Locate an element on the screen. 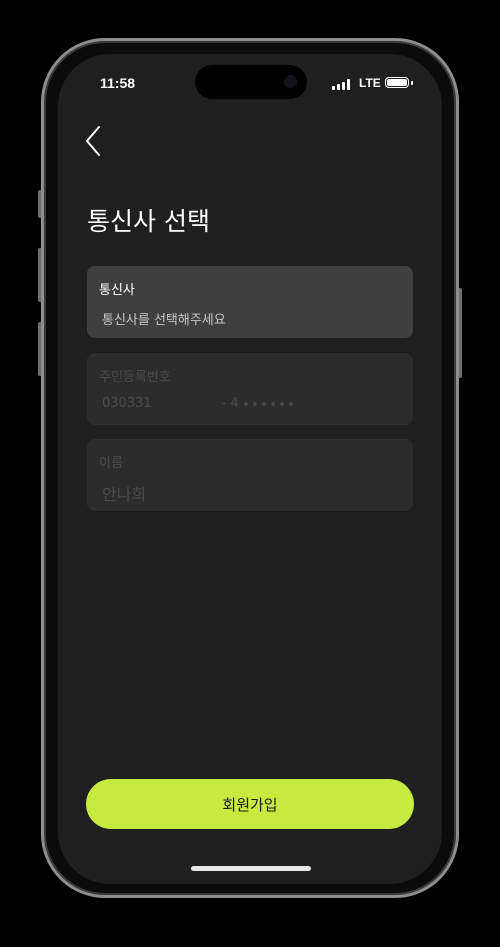 The width and height of the screenshot is (500, 947). status-time: 11:58 is located at coordinates (118, 83).